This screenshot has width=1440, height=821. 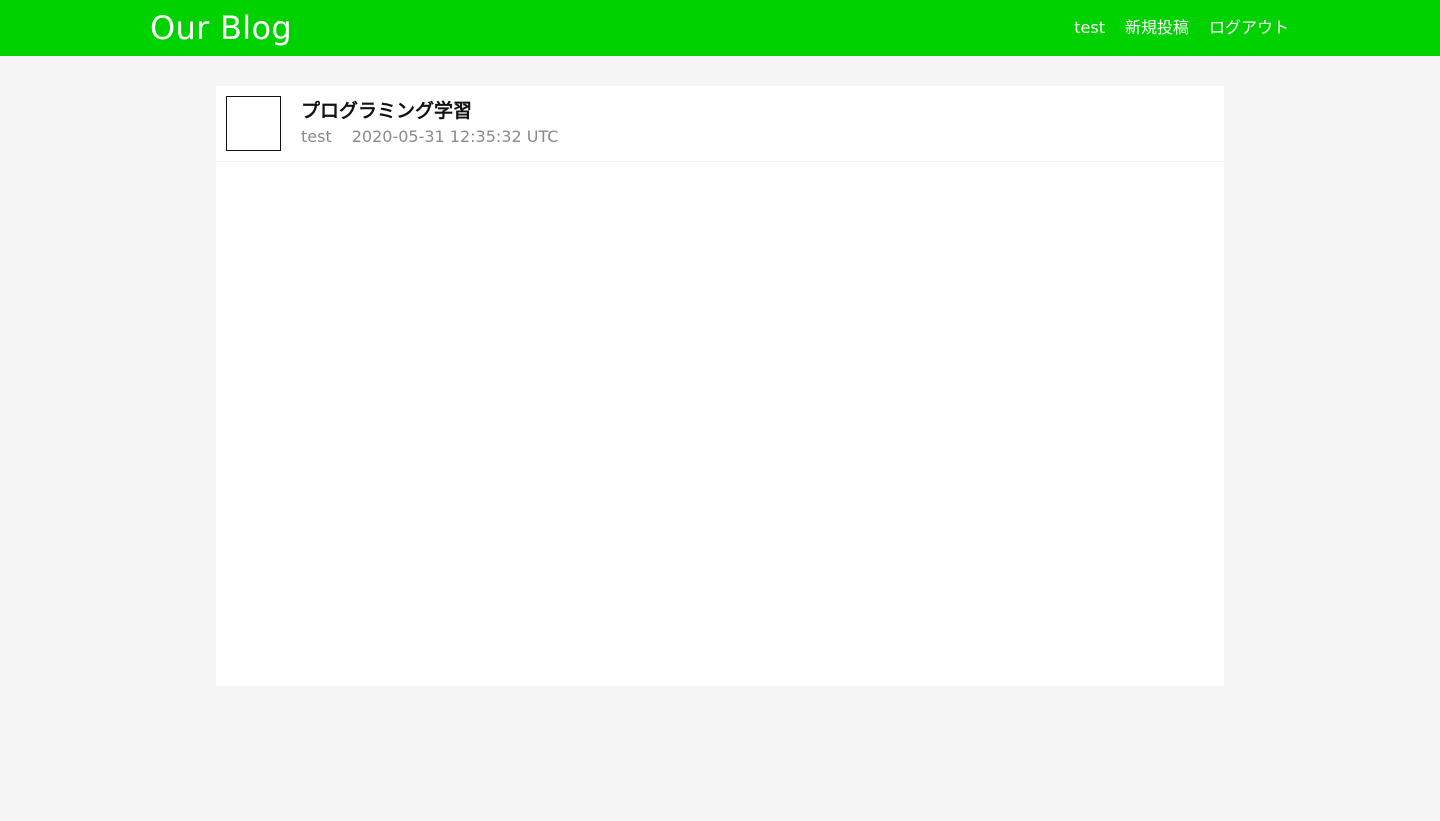 I want to click on post-header: プログラミング学習 test 2020-05-31 12:35:32 UTC, so click(x=720, y=124).